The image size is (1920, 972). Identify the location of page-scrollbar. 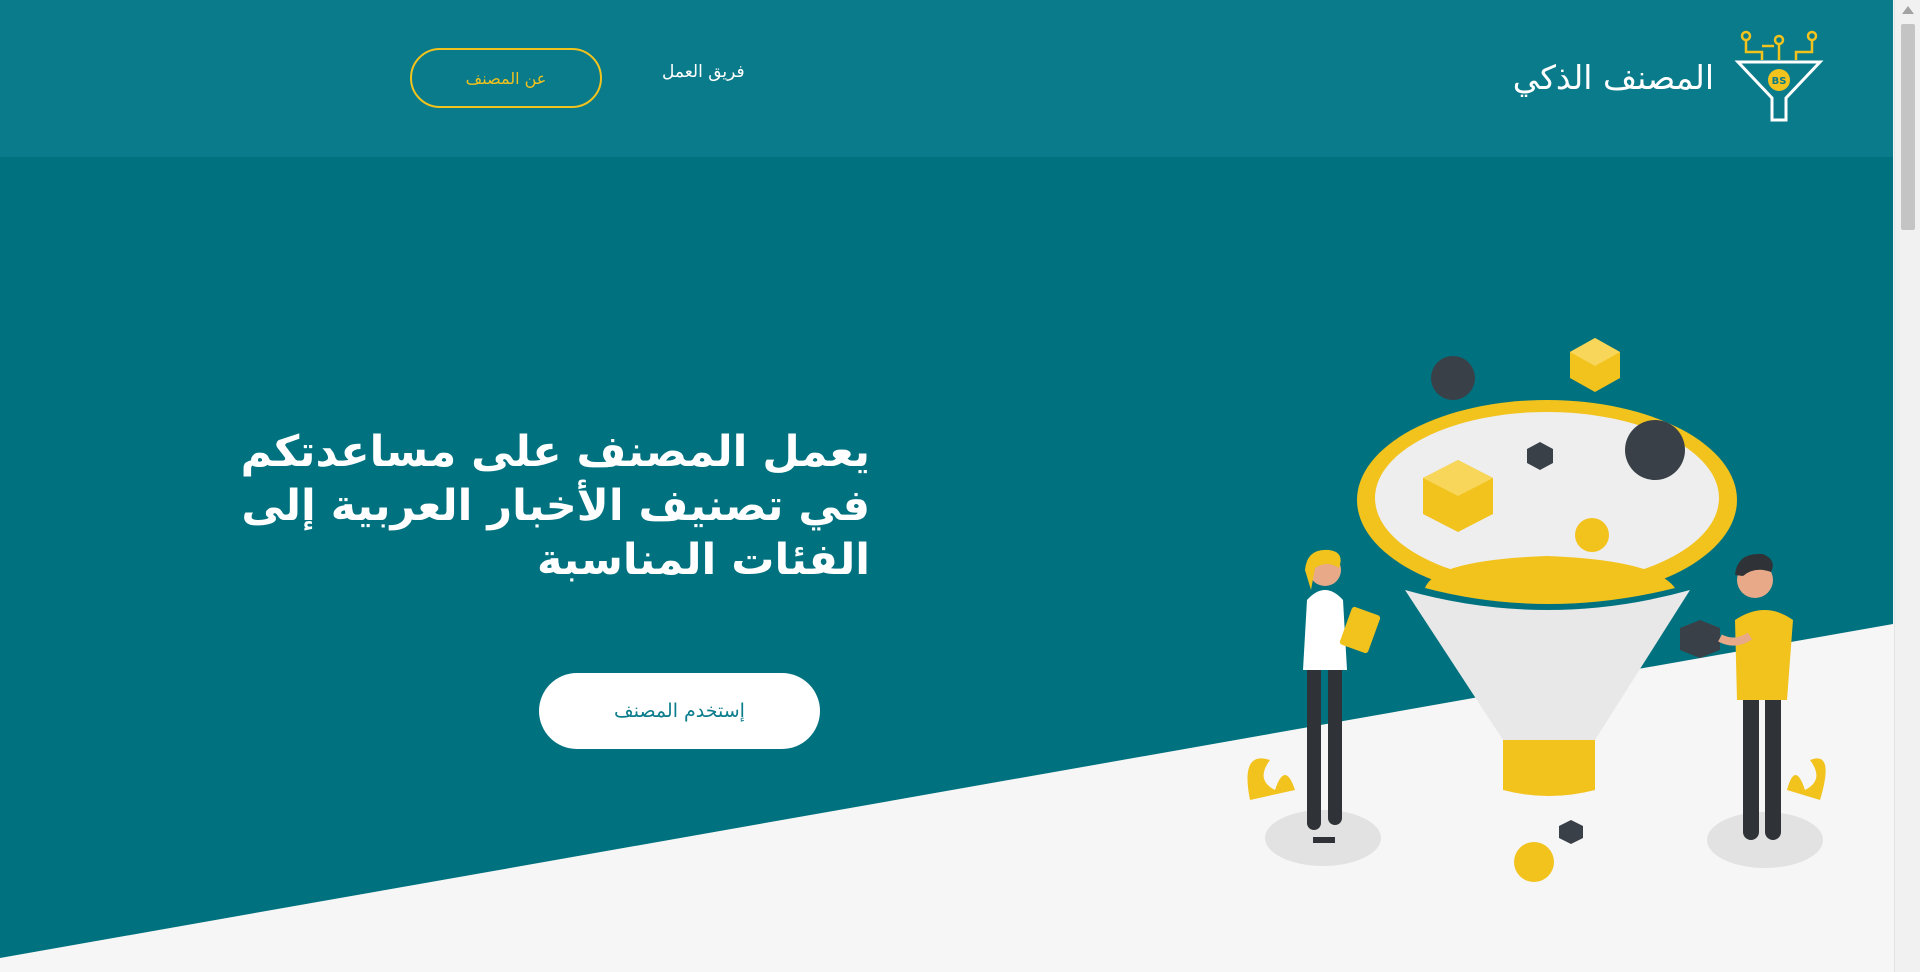
(1907, 486).